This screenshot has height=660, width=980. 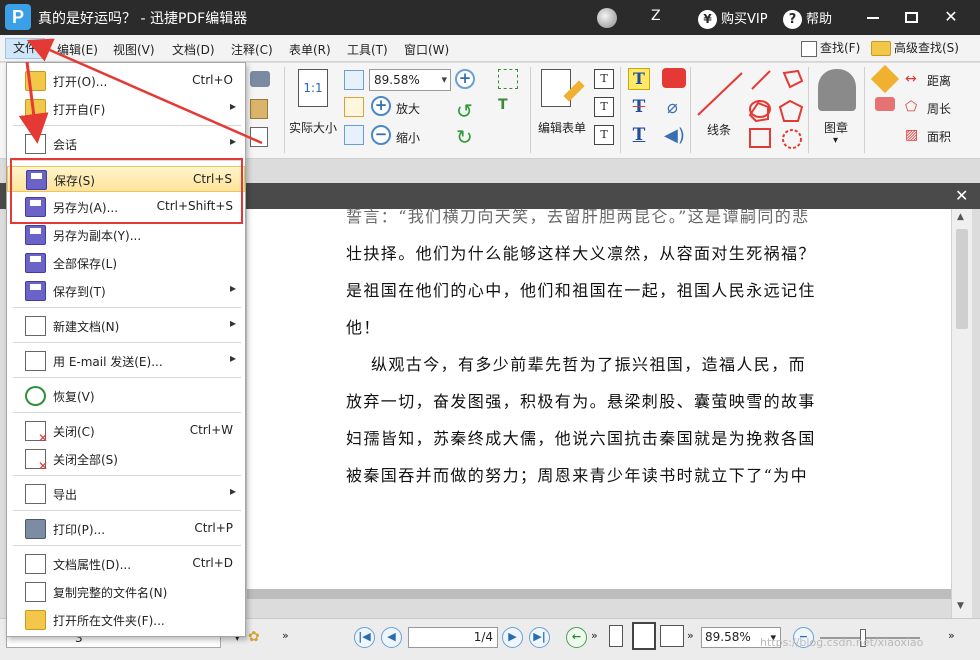 I want to click on menu-item-save-all: 全部保存(L), so click(x=126, y=263).